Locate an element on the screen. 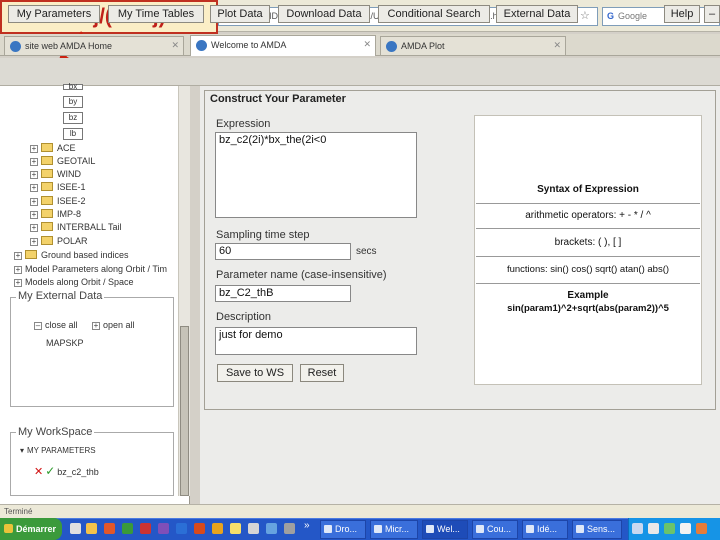 This screenshot has height=540, width=720. delete-icon: ✕ is located at coordinates (38, 472).